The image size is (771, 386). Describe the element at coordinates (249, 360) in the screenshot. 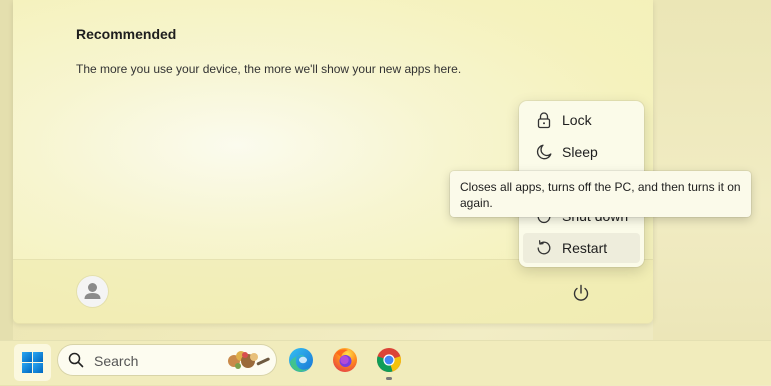

I see `search-highlight-illustration-icon` at that location.